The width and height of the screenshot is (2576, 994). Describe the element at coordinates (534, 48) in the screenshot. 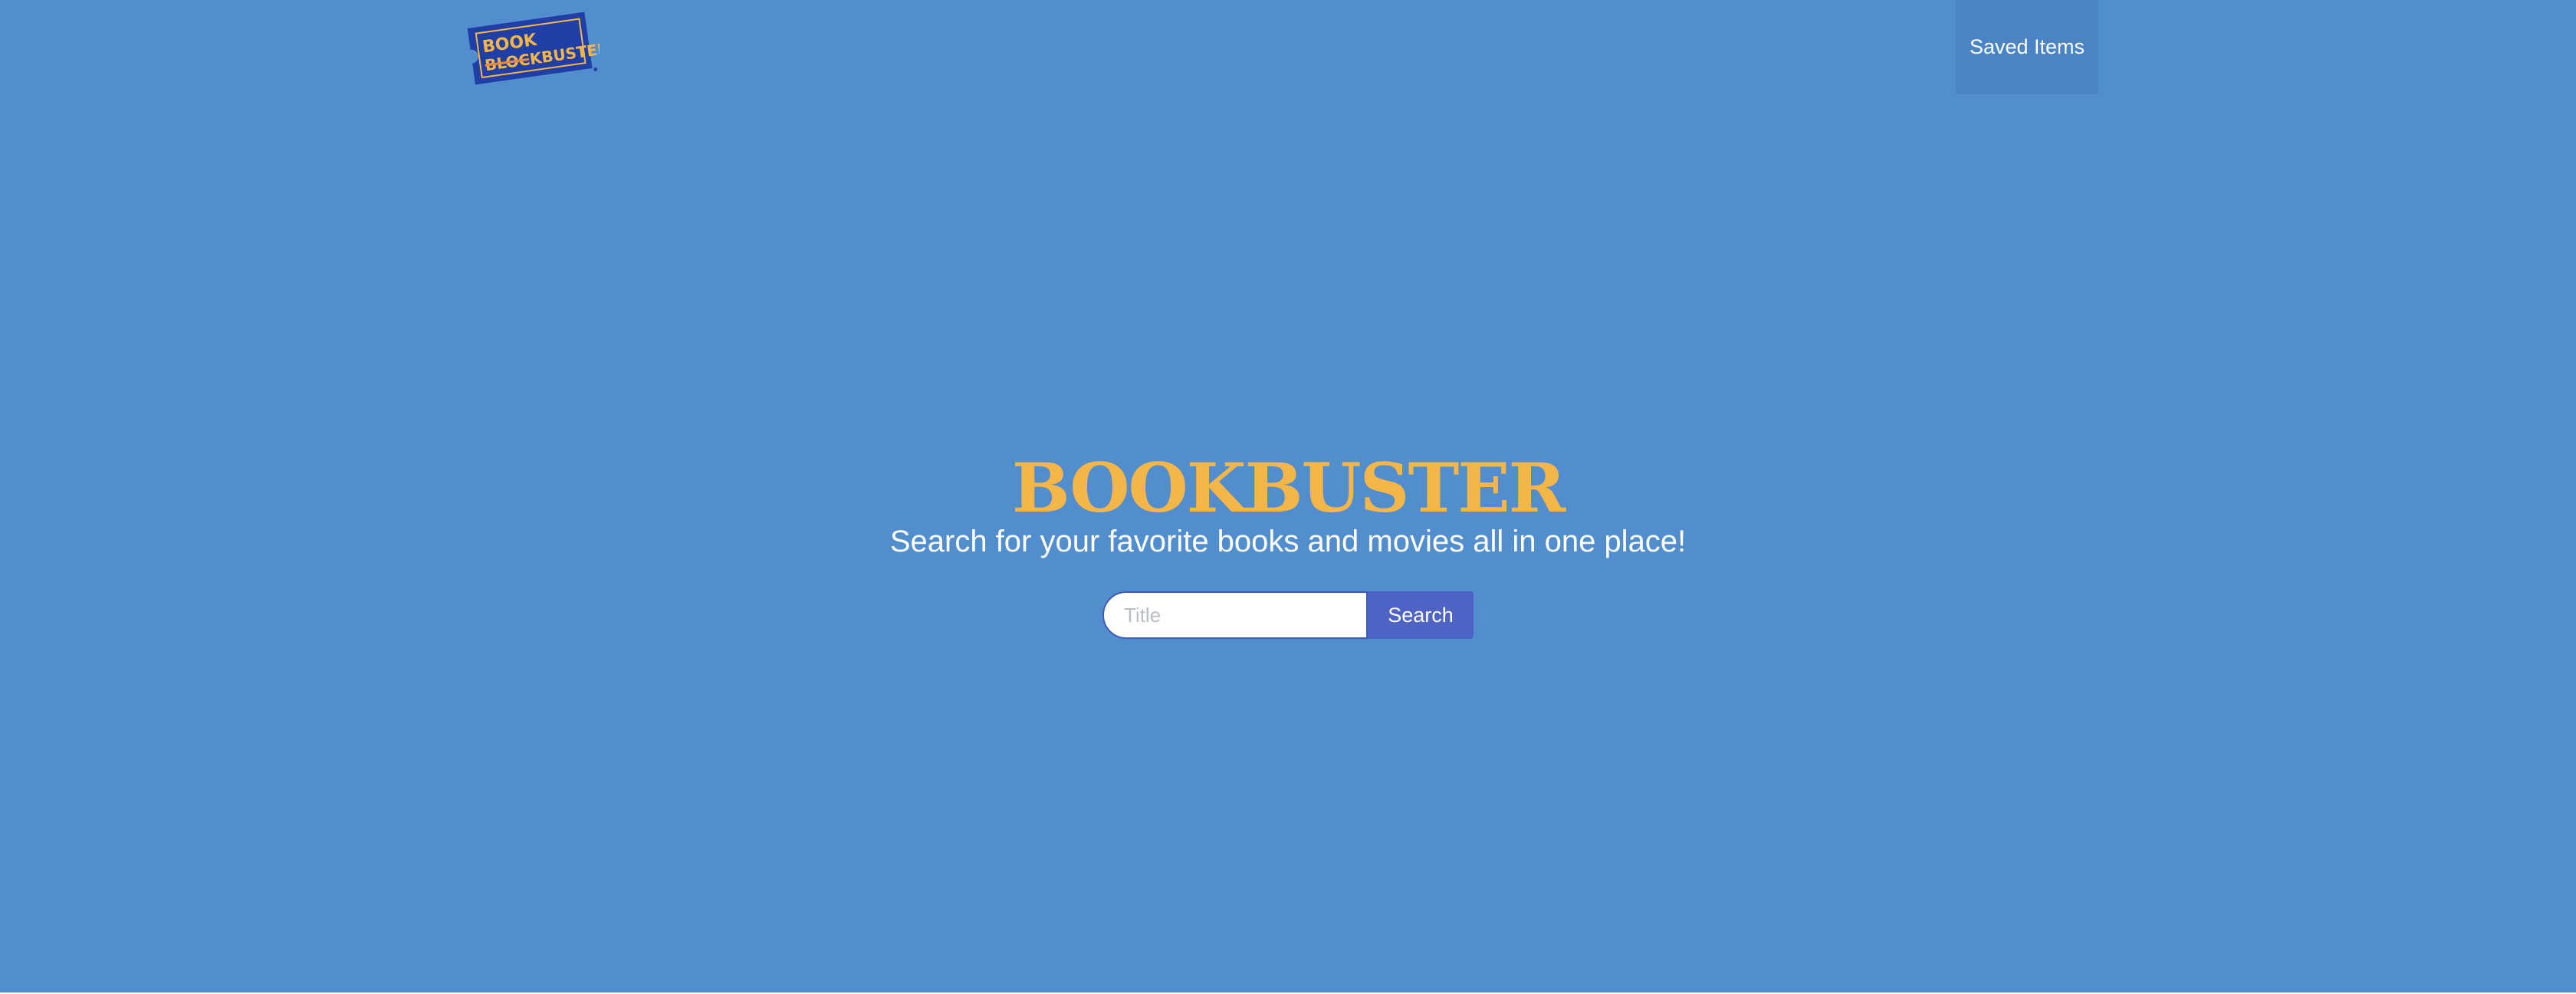

I see `ticket-logo-icon: BOOK BLOCKBUSTER` at that location.